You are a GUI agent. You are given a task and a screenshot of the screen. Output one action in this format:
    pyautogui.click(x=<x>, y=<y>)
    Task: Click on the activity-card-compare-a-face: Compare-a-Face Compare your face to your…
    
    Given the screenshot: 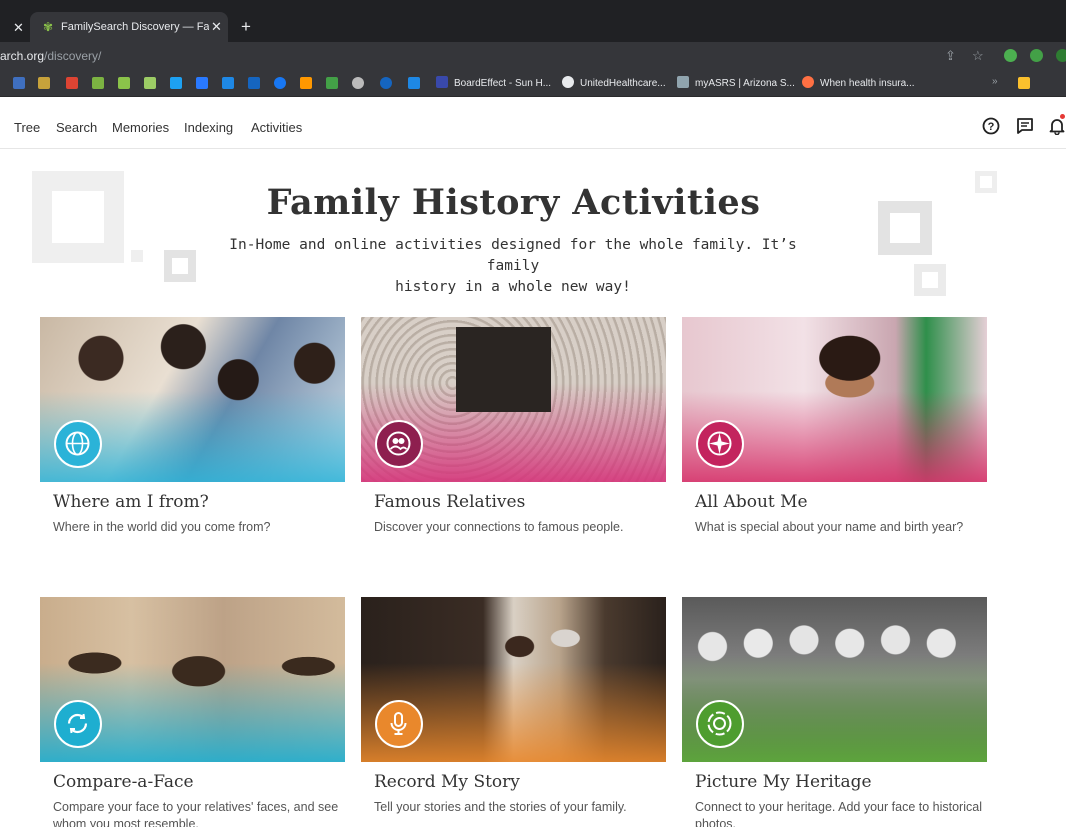 What is the action you would take?
    pyautogui.click(x=192, y=712)
    